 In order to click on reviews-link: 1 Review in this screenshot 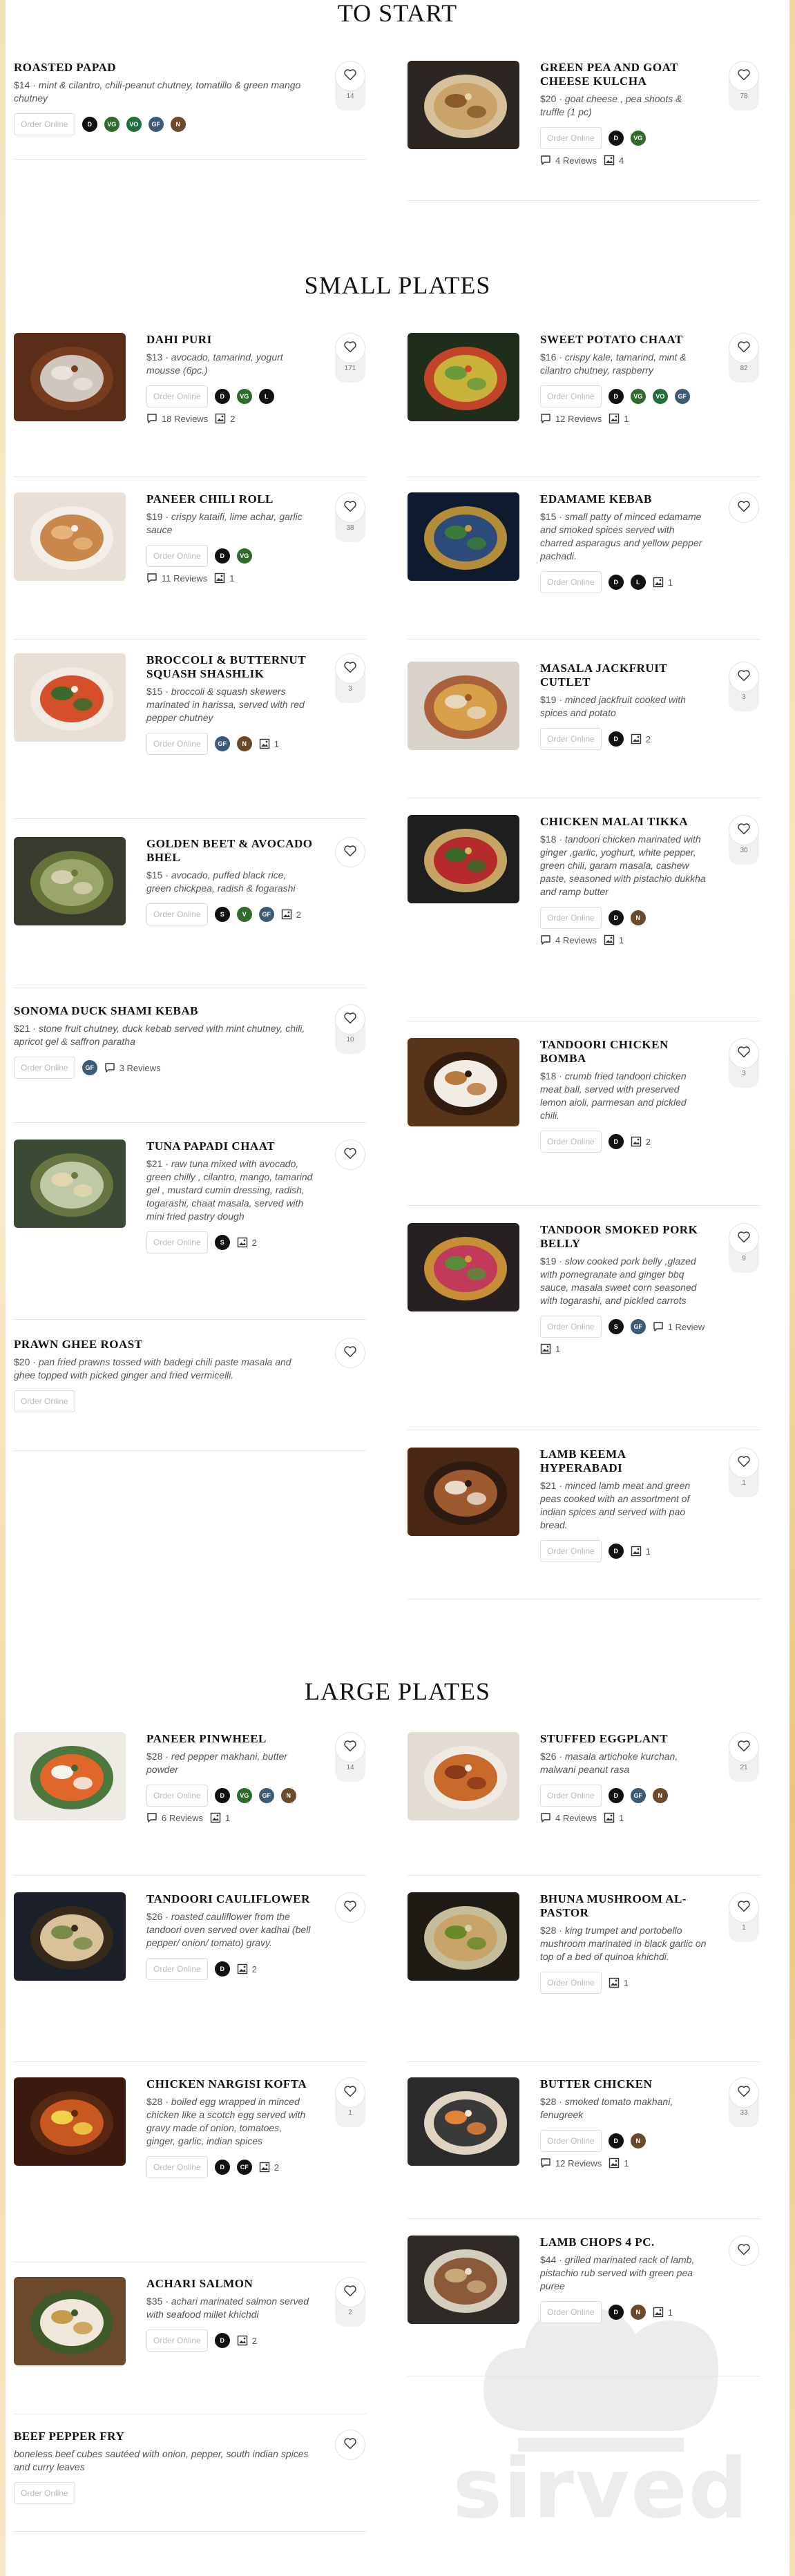, I will do `click(679, 1326)`.